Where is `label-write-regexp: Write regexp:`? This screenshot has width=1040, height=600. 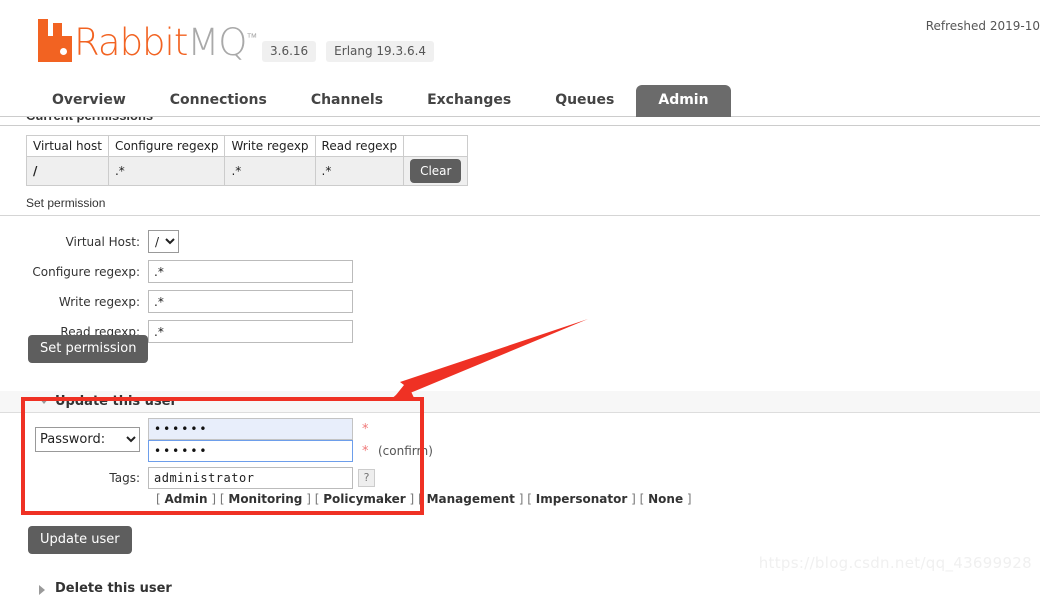 label-write-regexp: Write regexp: is located at coordinates (99, 301).